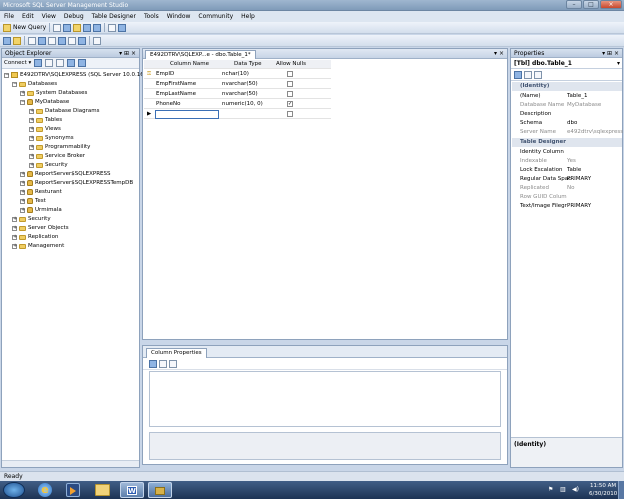  I want to click on property-row: Database Name MyDatabase, so click(567, 105).